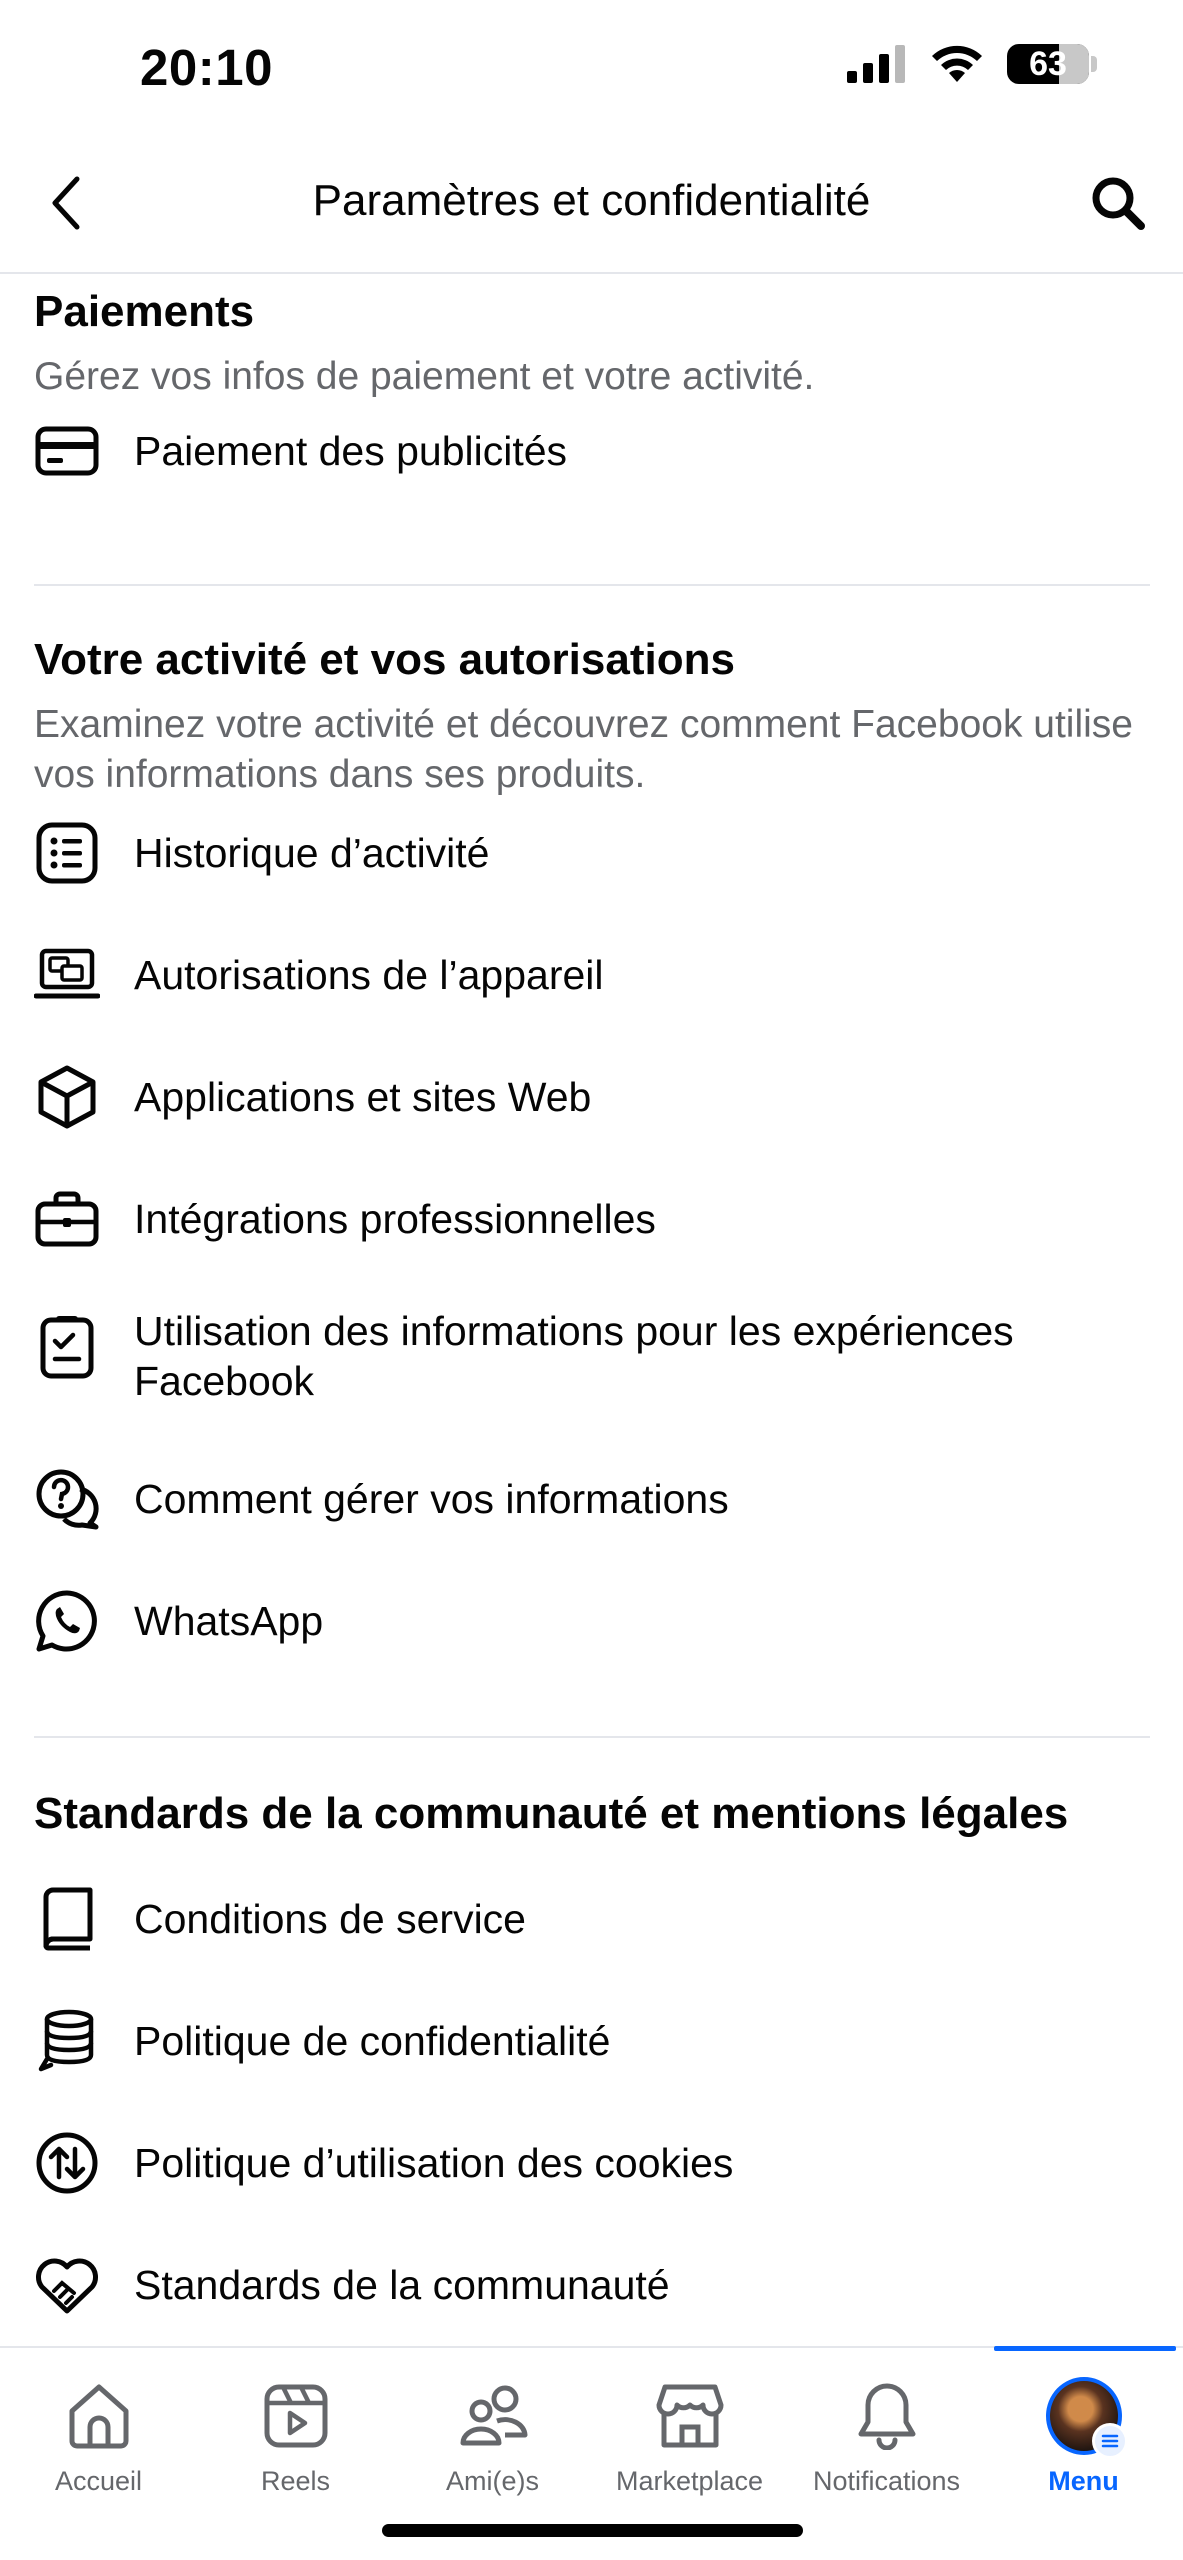 The image size is (1183, 2560). Describe the element at coordinates (1094, 64) in the screenshot. I see `battery-nub` at that location.